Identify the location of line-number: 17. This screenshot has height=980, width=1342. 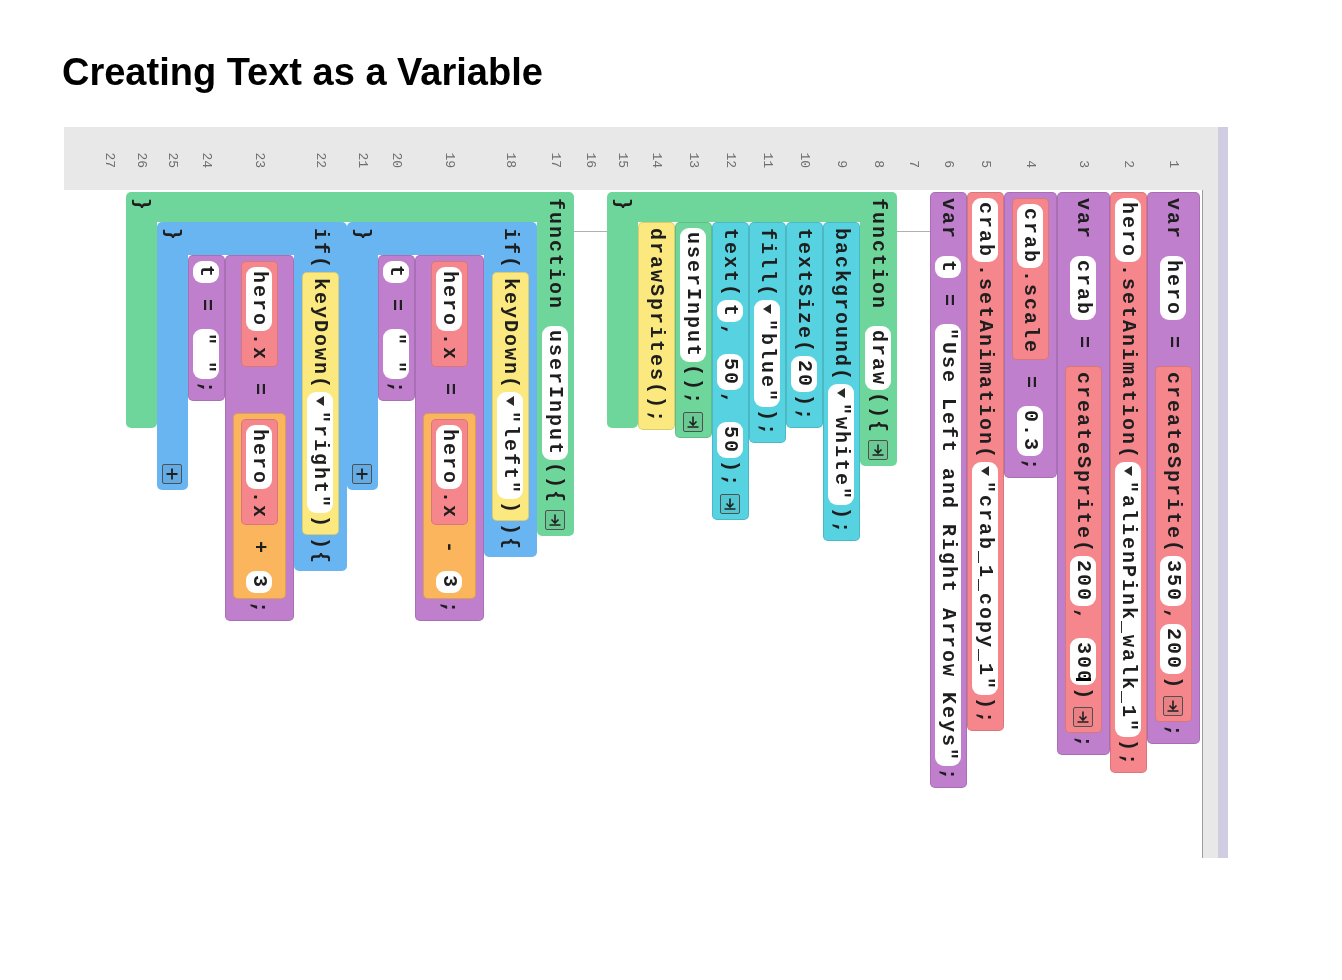
(555, 160).